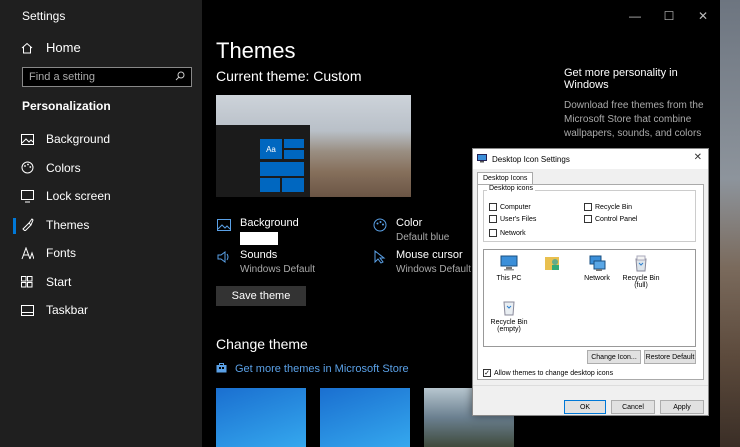 The width and height of the screenshot is (740, 447). I want to click on theme-option-windows-light, so click(365, 417).